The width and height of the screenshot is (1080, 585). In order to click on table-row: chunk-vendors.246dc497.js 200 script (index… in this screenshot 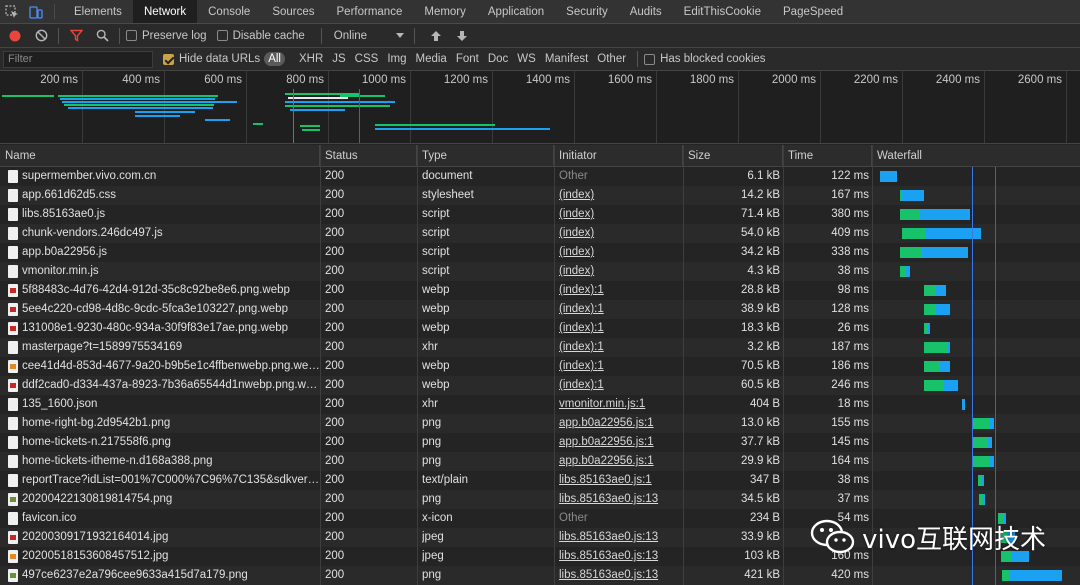, I will do `click(540, 233)`.